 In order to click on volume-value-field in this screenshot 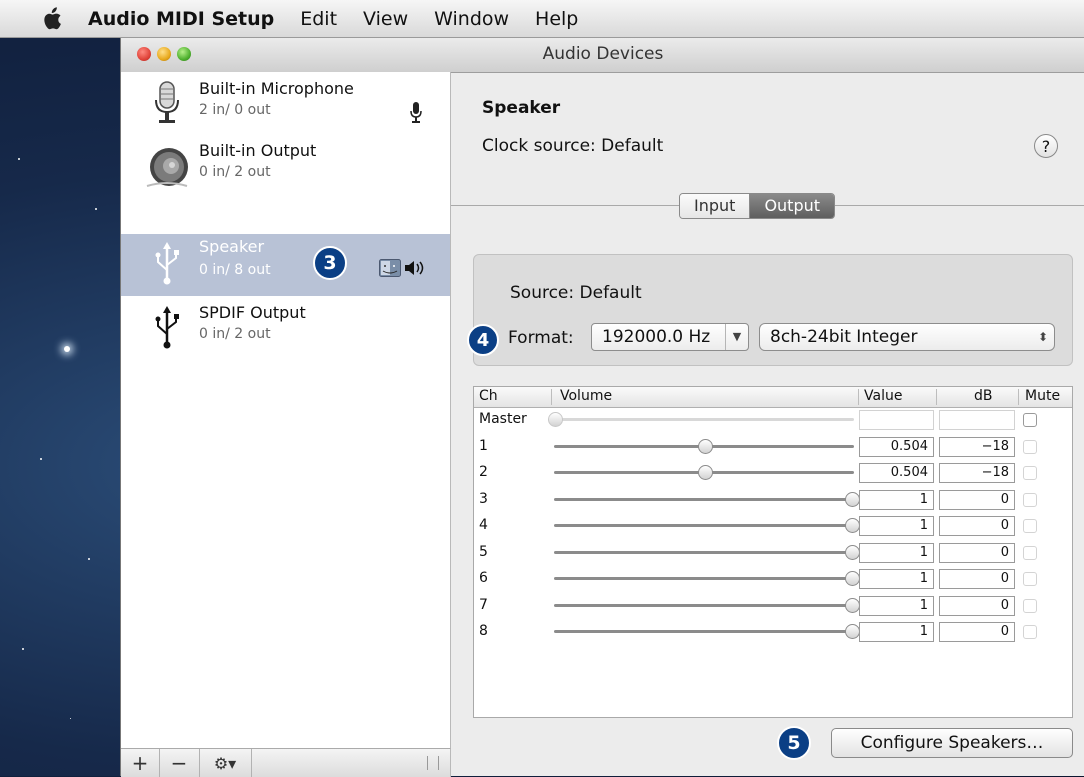, I will do `click(896, 420)`.